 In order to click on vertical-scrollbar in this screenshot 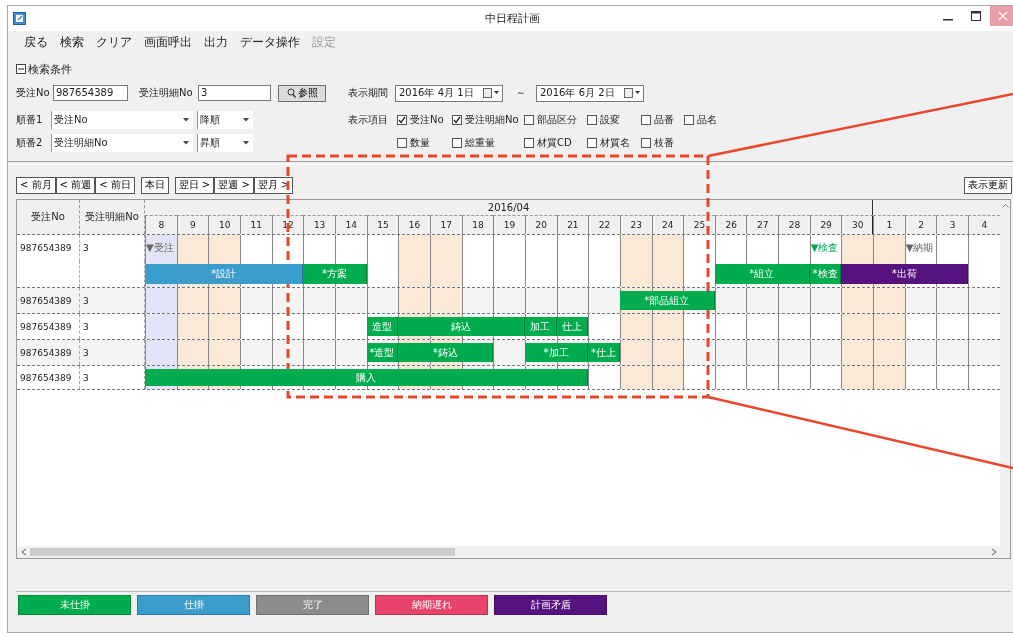, I will do `click(1005, 379)`.